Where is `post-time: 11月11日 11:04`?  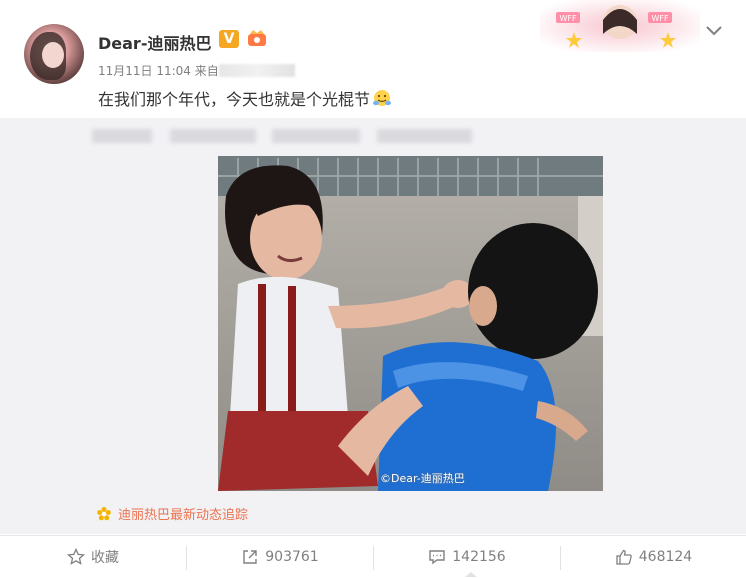 post-time: 11月11日 11:04 is located at coordinates (144, 71).